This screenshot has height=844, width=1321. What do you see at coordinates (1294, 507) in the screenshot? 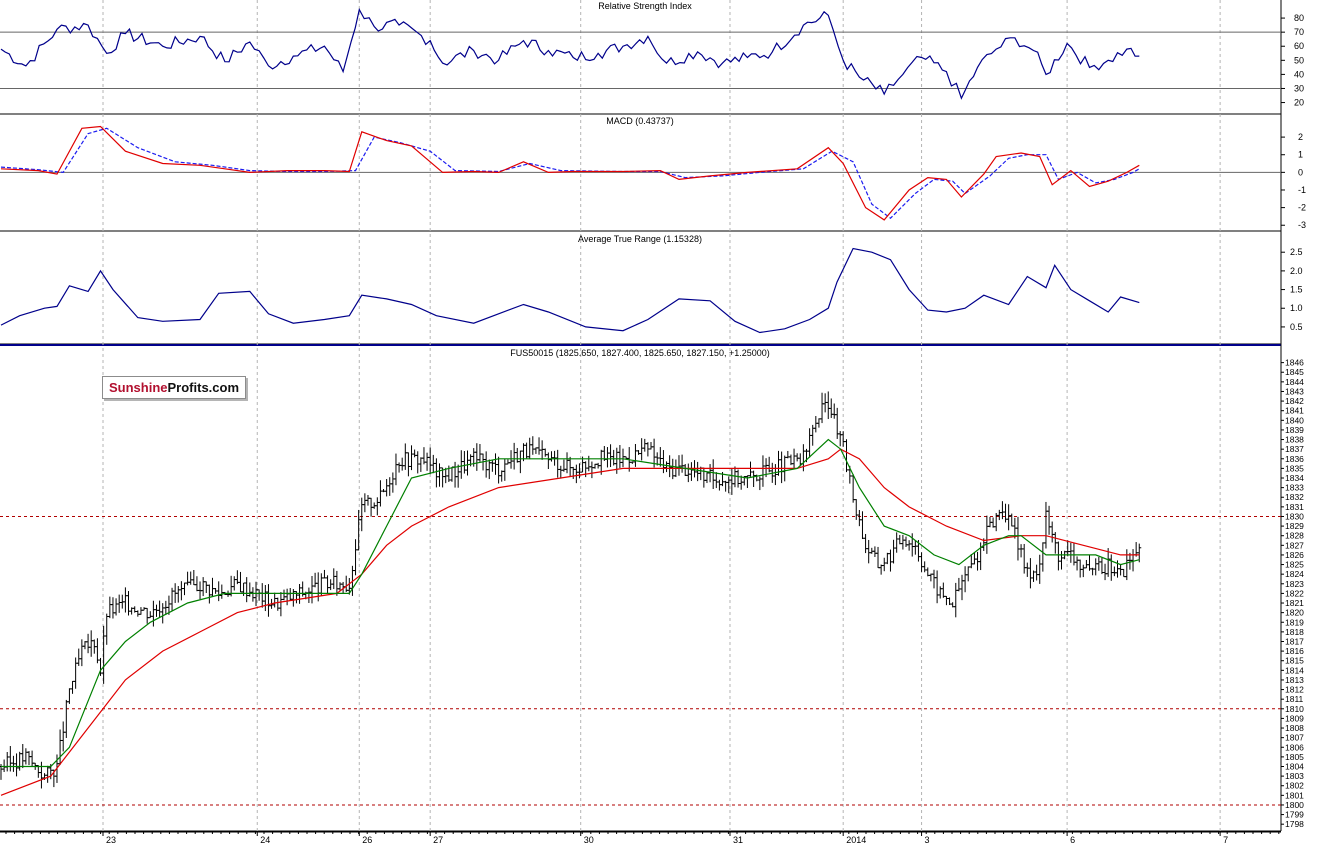
I see `price-y-tick-label: 1831` at bounding box center [1294, 507].